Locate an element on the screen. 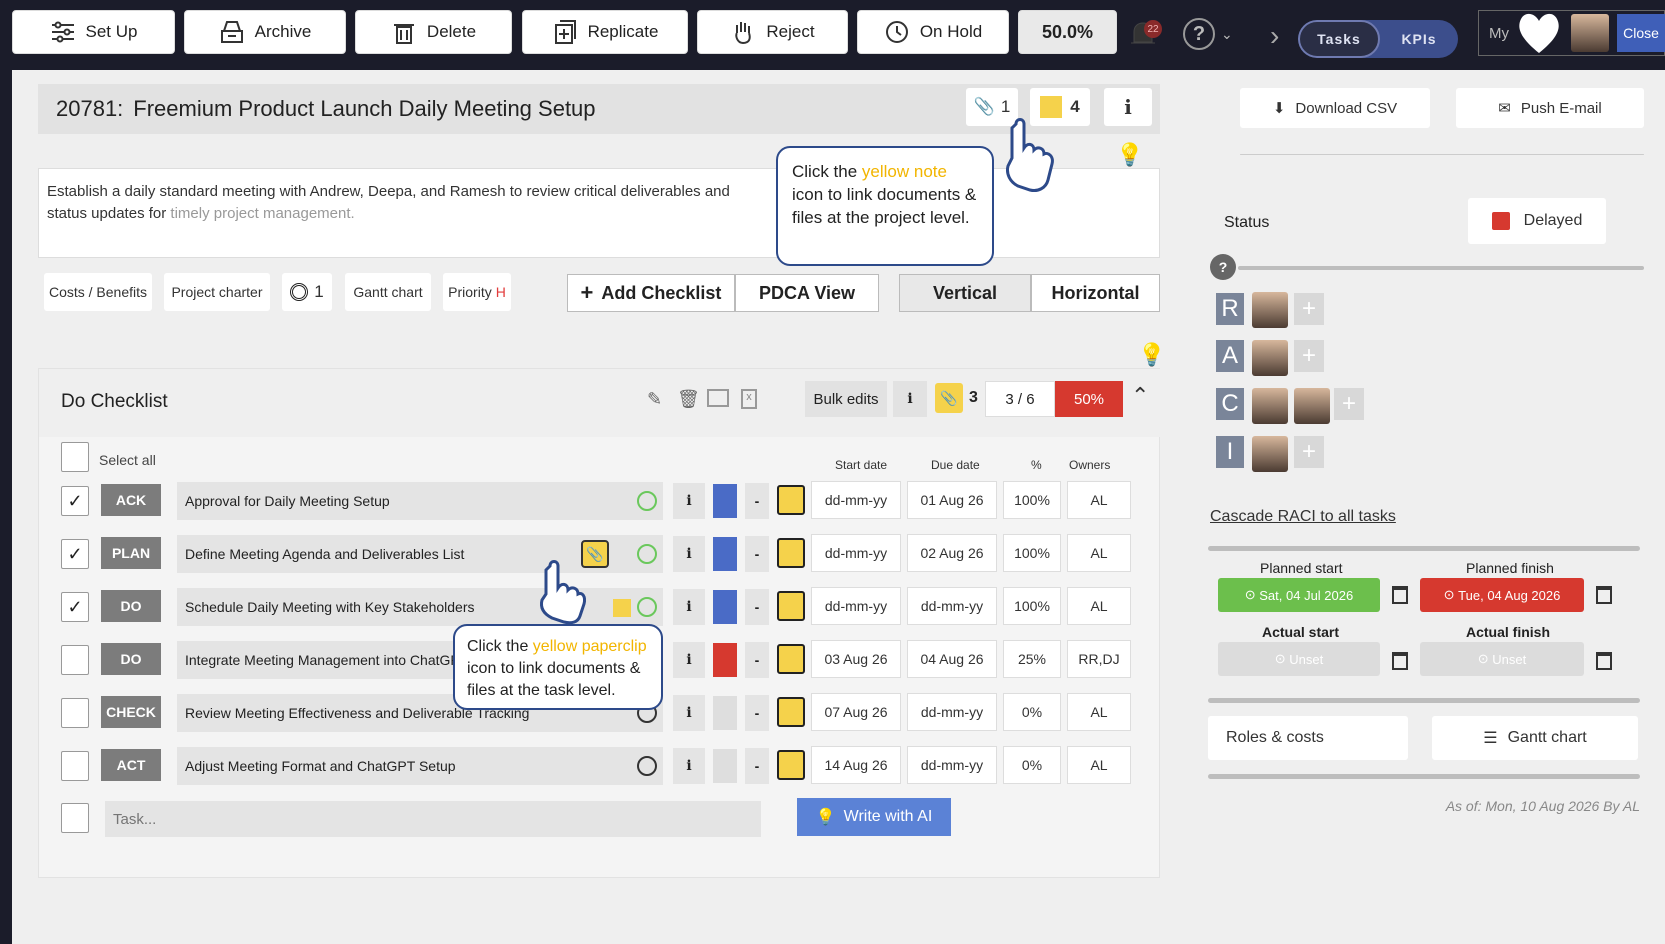 The image size is (1665, 944). roles-costs-button: Roles & costs is located at coordinates (1308, 738).